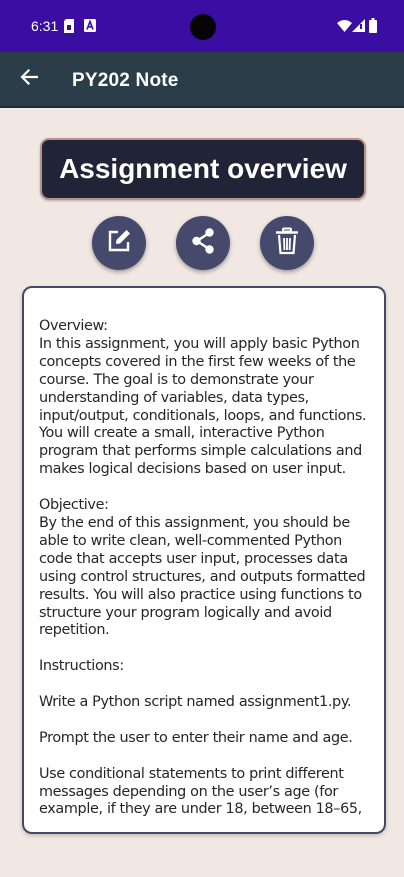 The height and width of the screenshot is (877, 404). I want to click on camera-cutout, so click(203, 27).